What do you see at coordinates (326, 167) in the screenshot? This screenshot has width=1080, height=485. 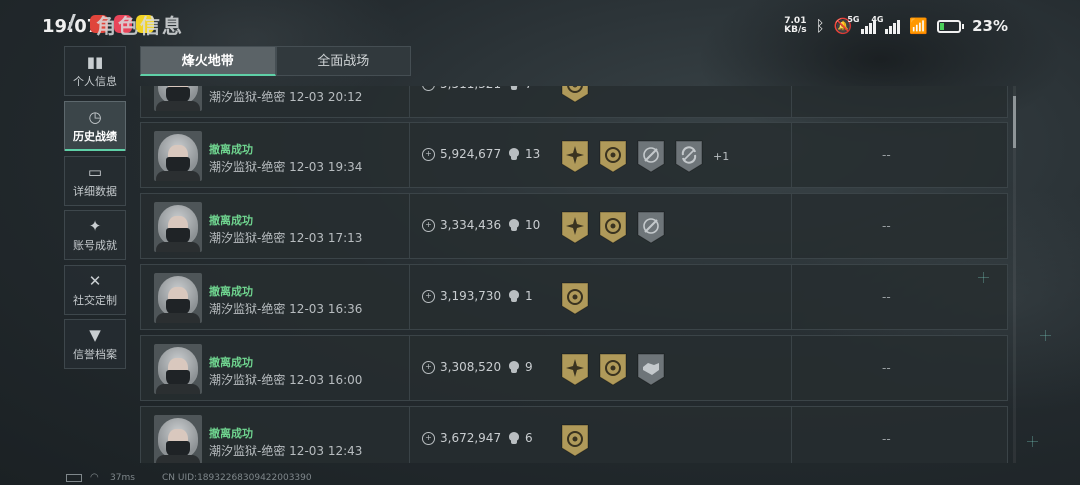 I see `match-time: 12-03 19:34` at bounding box center [326, 167].